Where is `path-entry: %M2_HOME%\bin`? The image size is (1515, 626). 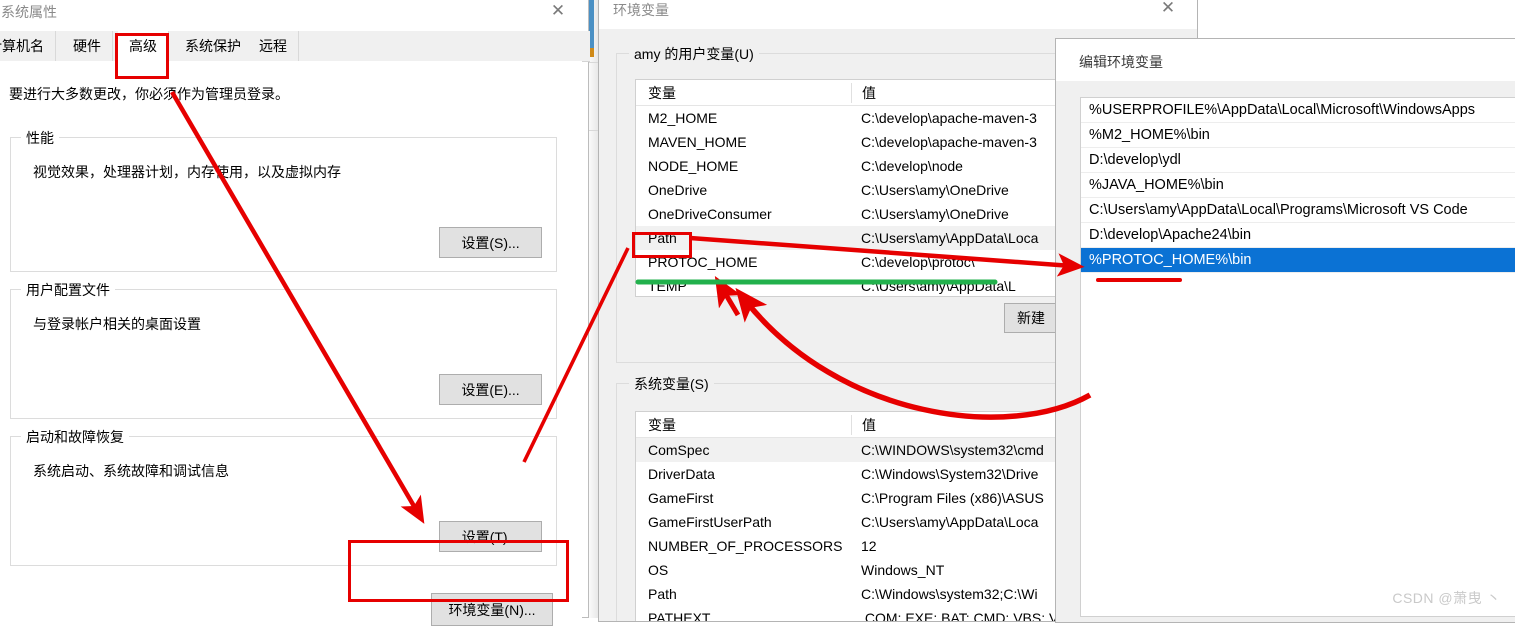
path-entry: %M2_HOME%\bin is located at coordinates (1298, 135).